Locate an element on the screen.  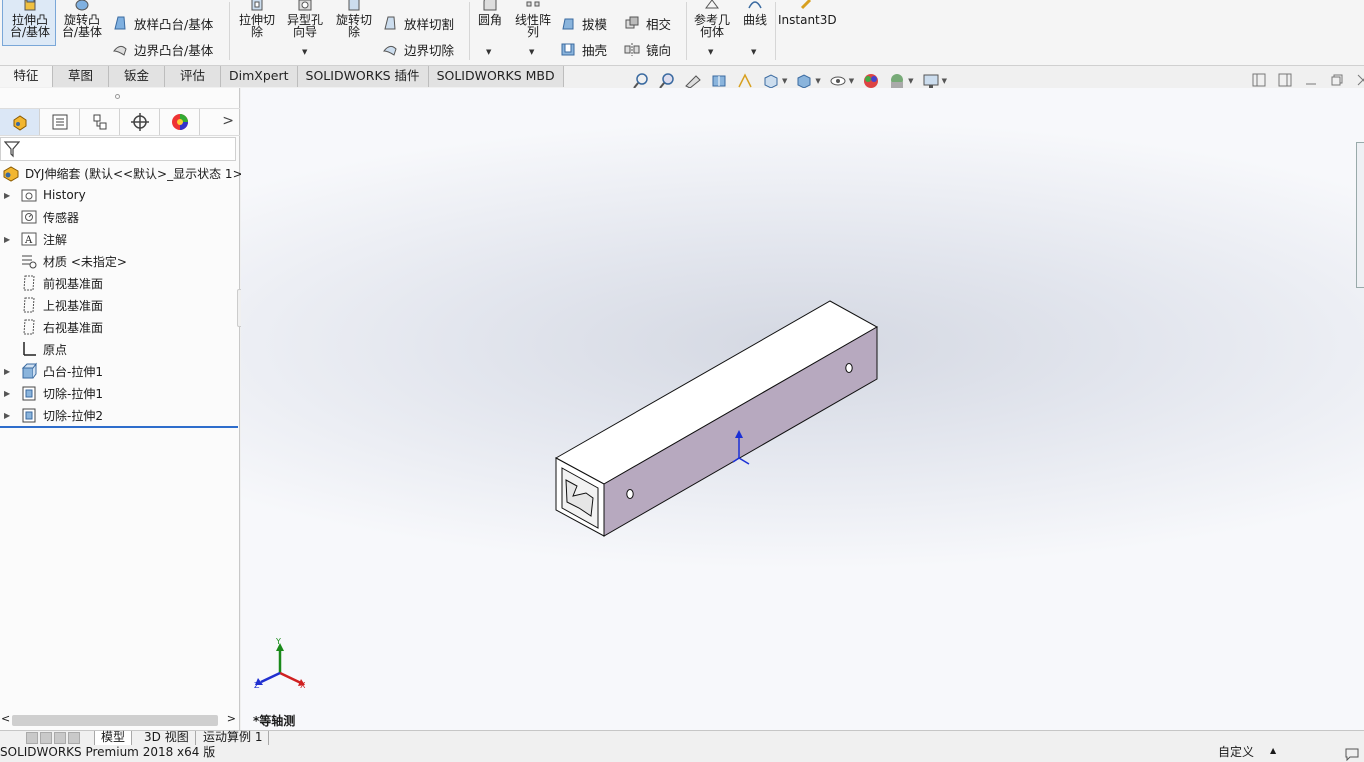
tree-item: 上视基准面 is located at coordinates (51, 305).